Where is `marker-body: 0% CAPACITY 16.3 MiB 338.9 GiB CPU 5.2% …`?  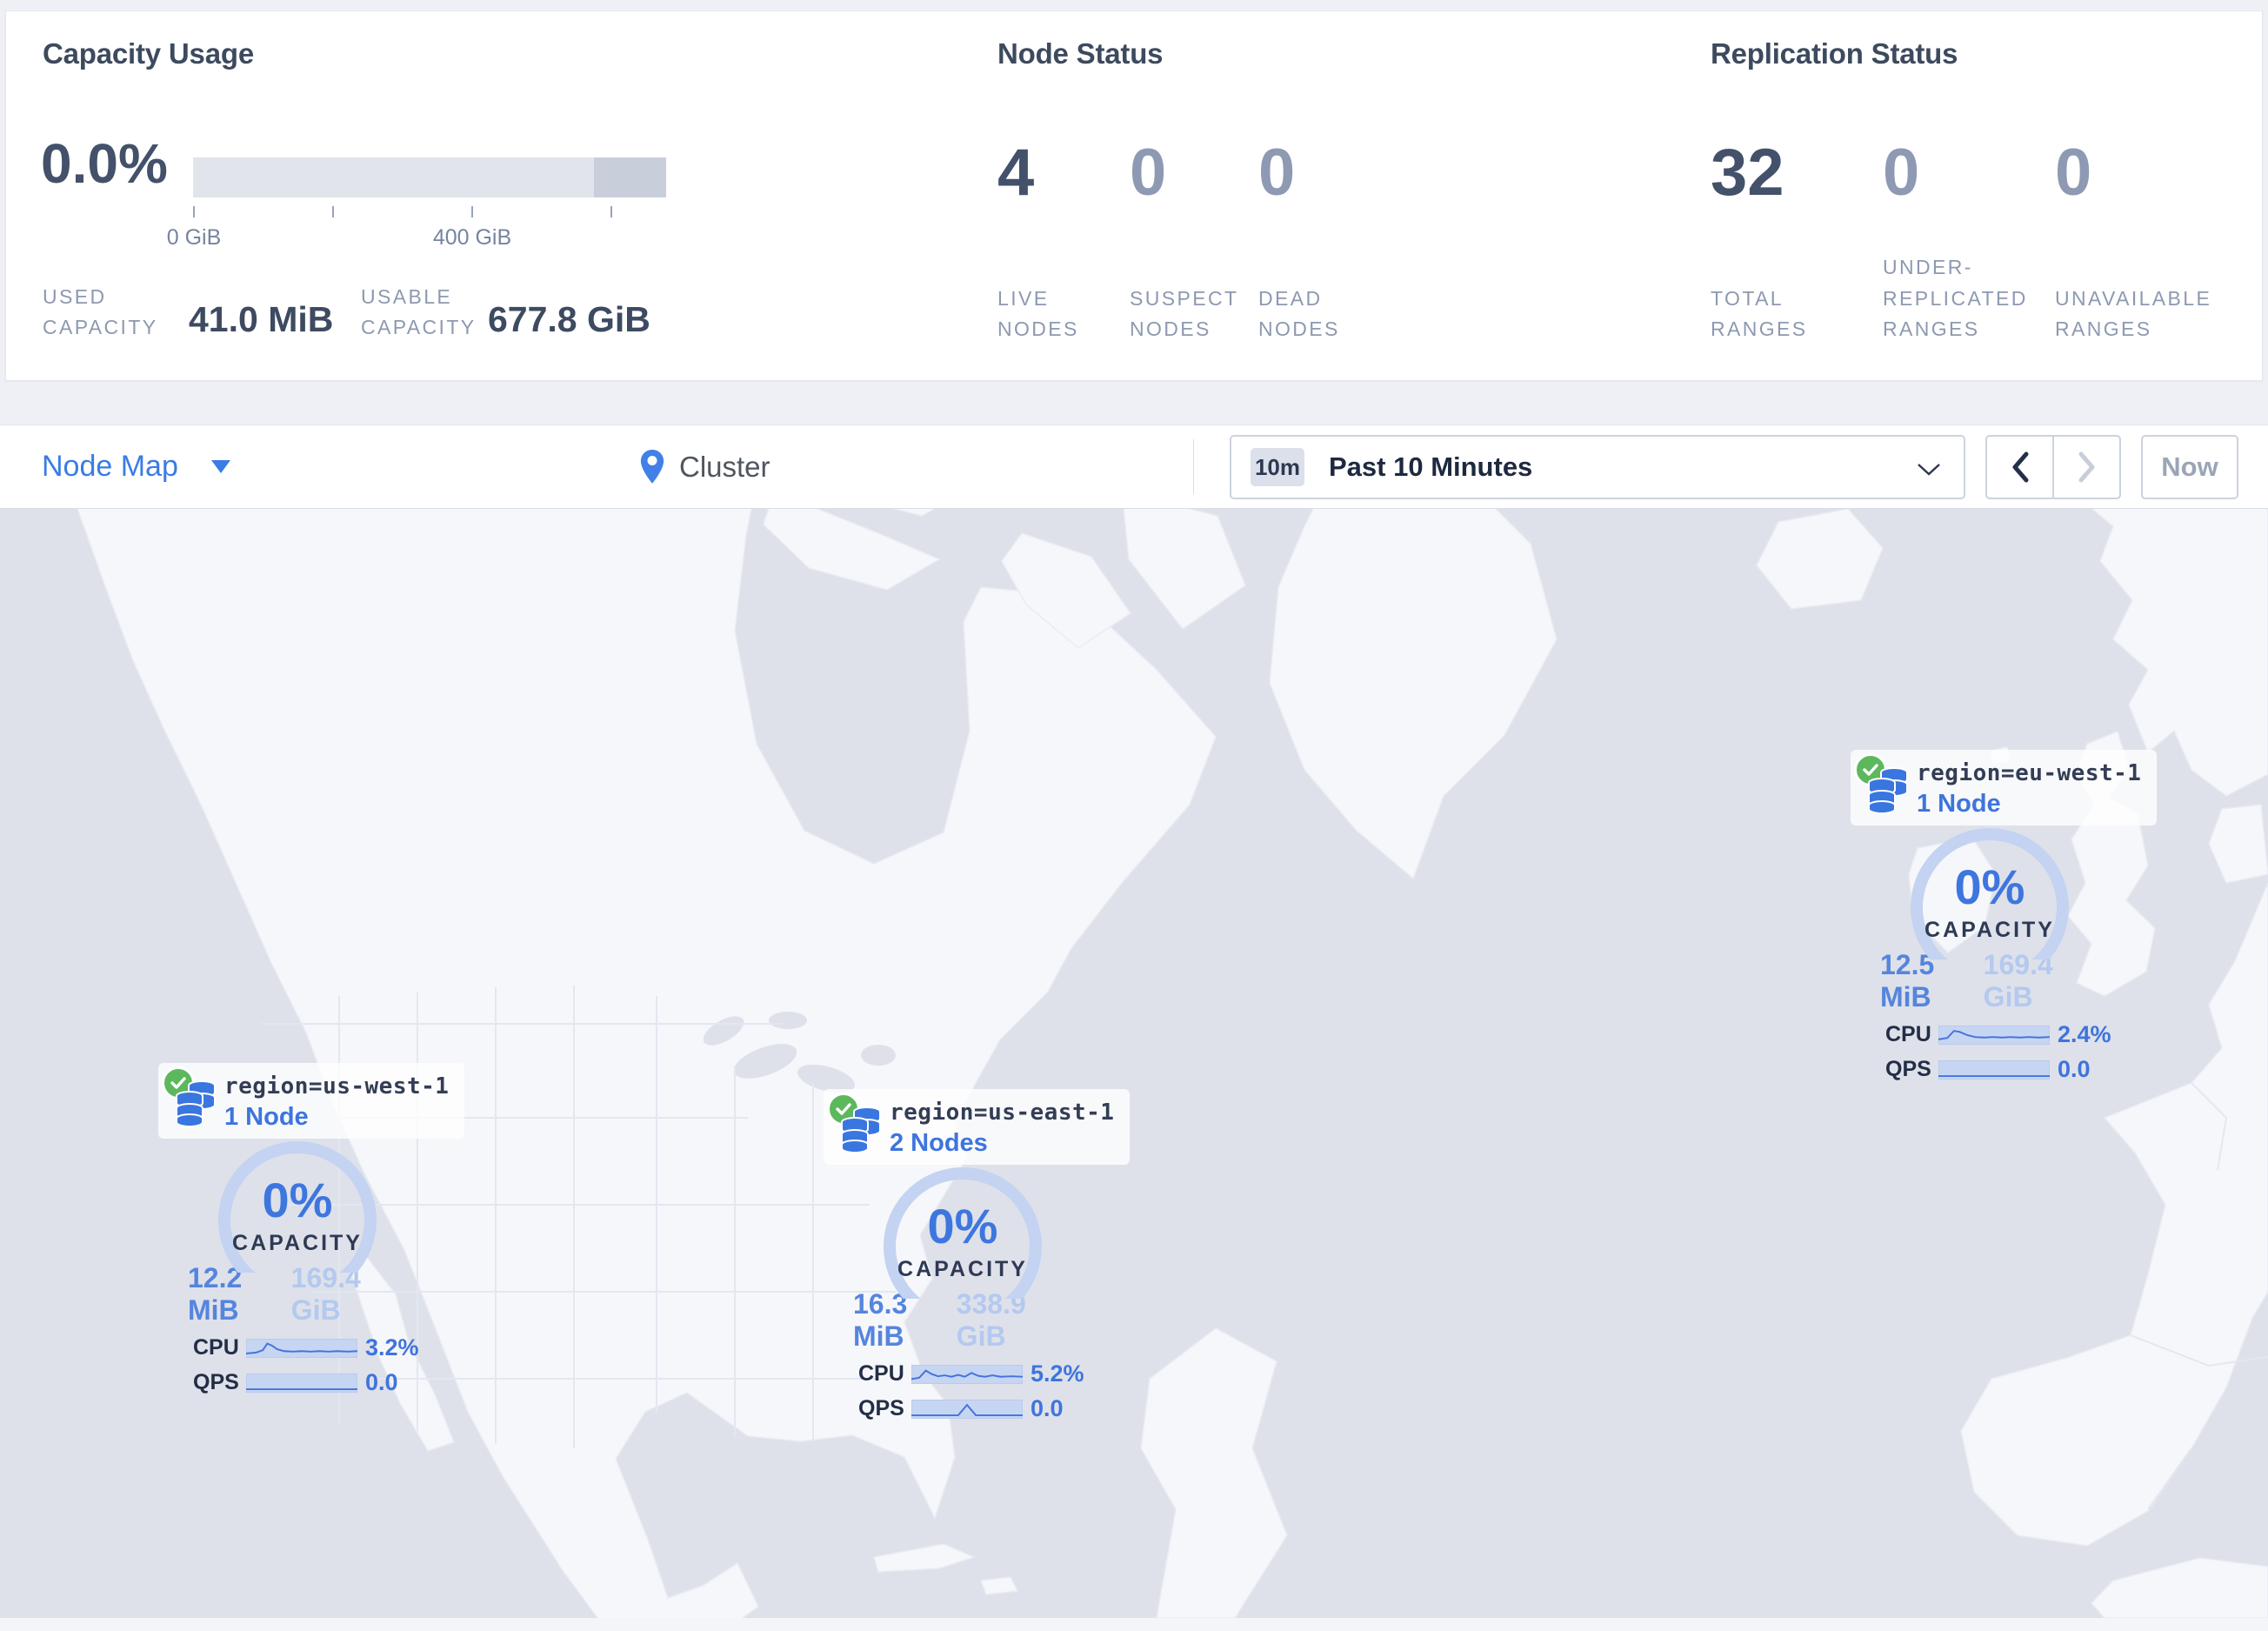 marker-body: 0% CAPACITY 16.3 MiB 338.9 GiB CPU 5.2% … is located at coordinates (968, 1294).